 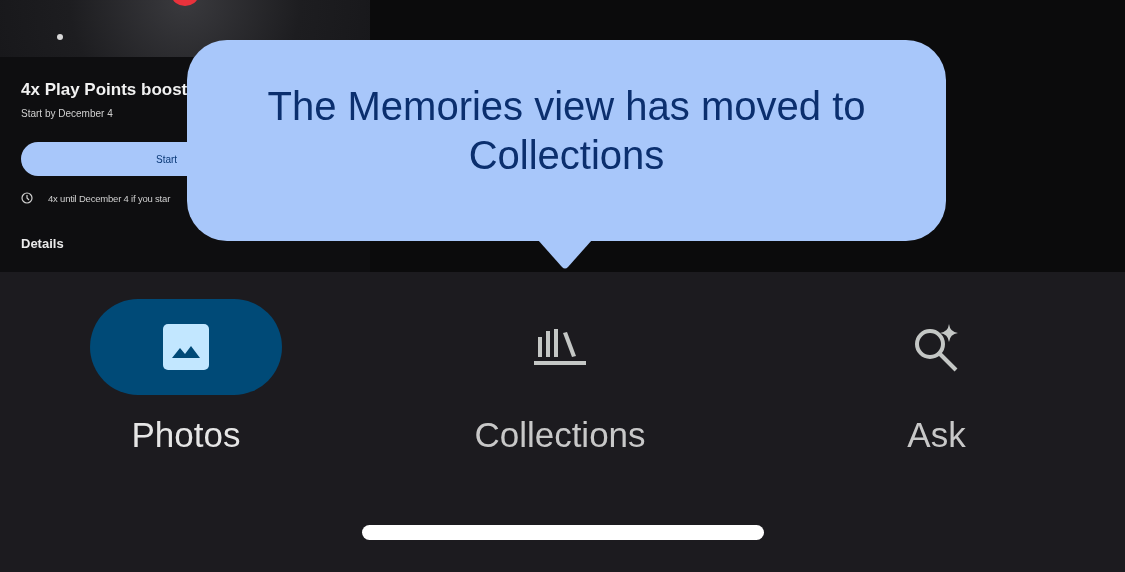 What do you see at coordinates (104, 90) in the screenshot?
I see `promo-title: 4x Play Points boost` at bounding box center [104, 90].